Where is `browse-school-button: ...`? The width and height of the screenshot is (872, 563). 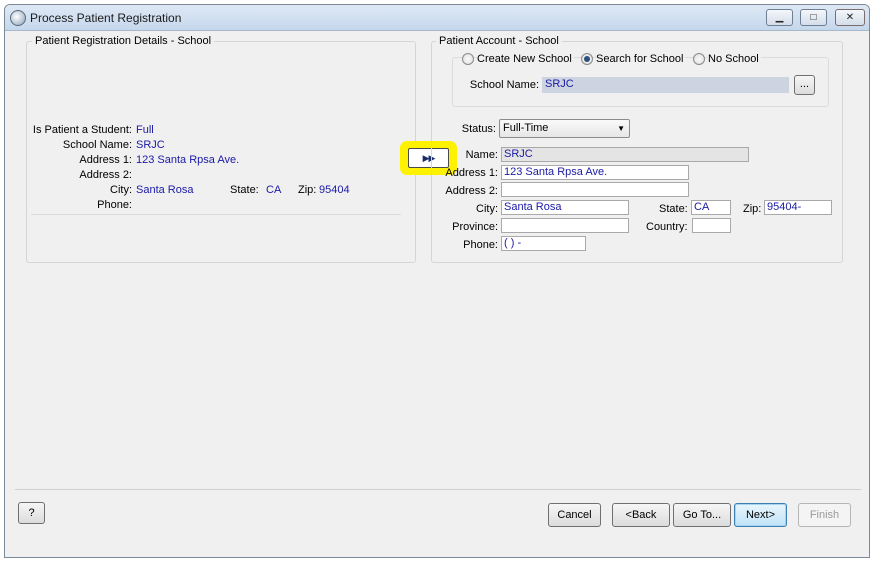 browse-school-button: ... is located at coordinates (804, 85).